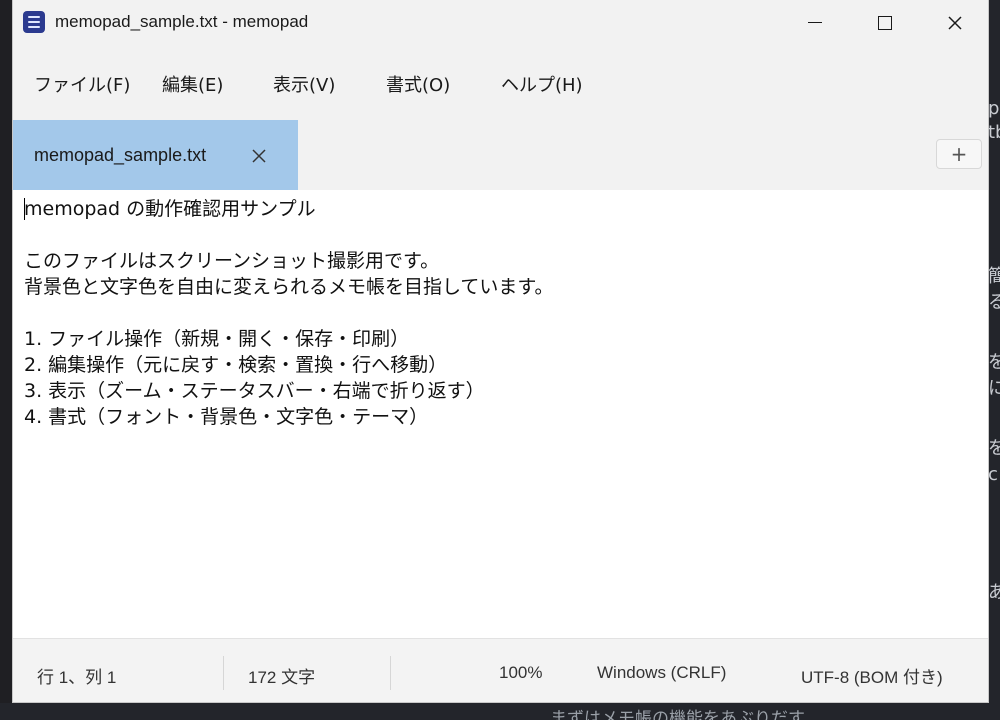  What do you see at coordinates (217, 339) in the screenshot?
I see `editor-line: 1. ファイル操作（新規・開く・保存・印刷）` at bounding box center [217, 339].